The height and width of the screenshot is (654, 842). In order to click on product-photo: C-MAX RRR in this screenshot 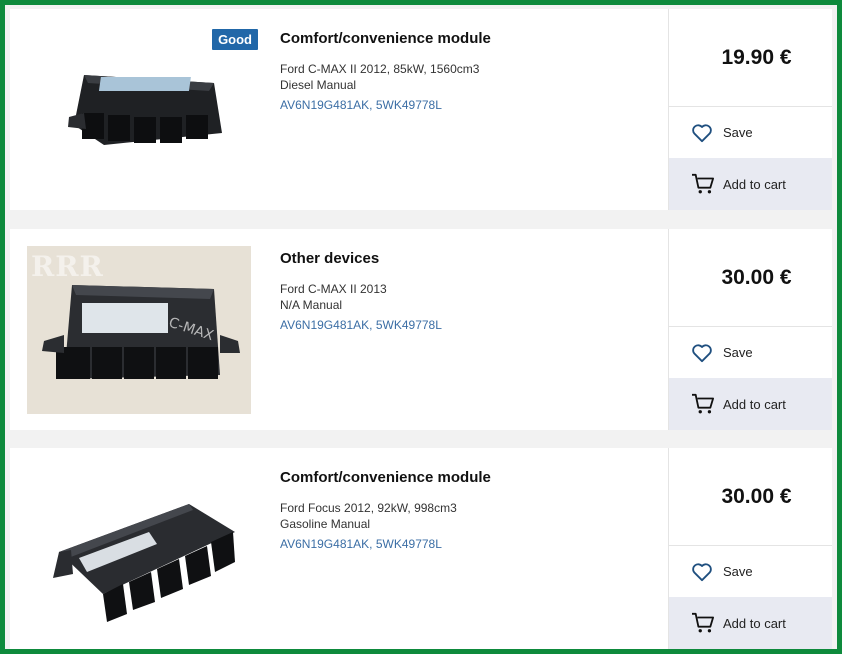, I will do `click(139, 329)`.